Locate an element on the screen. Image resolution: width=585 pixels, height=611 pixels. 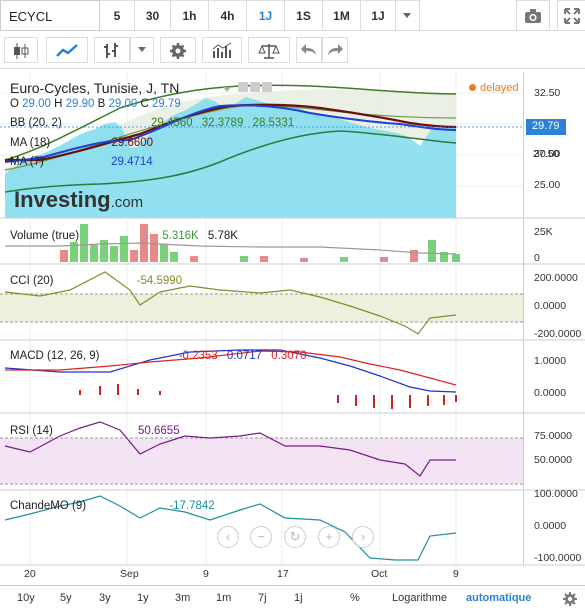
volume-label: Volume (true) is located at coordinates (45, 236).